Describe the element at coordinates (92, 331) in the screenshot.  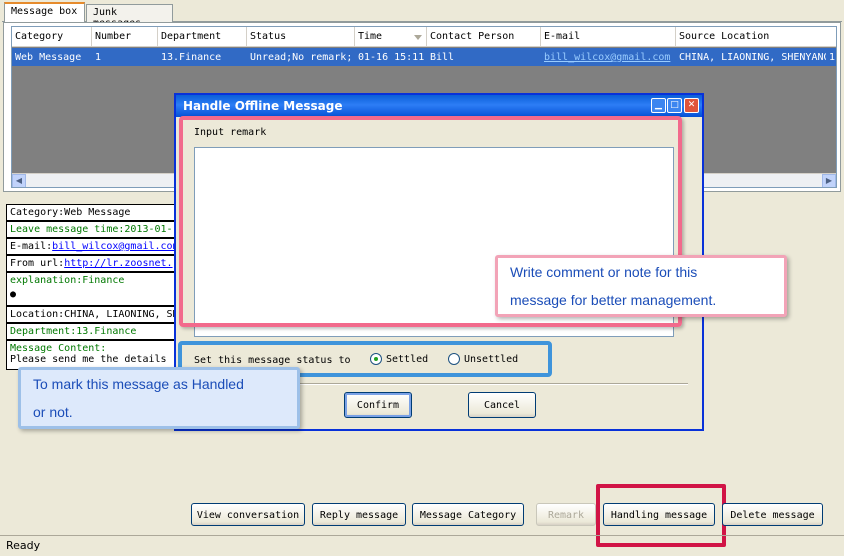
I see `detail-department: Department:13.Finance` at that location.